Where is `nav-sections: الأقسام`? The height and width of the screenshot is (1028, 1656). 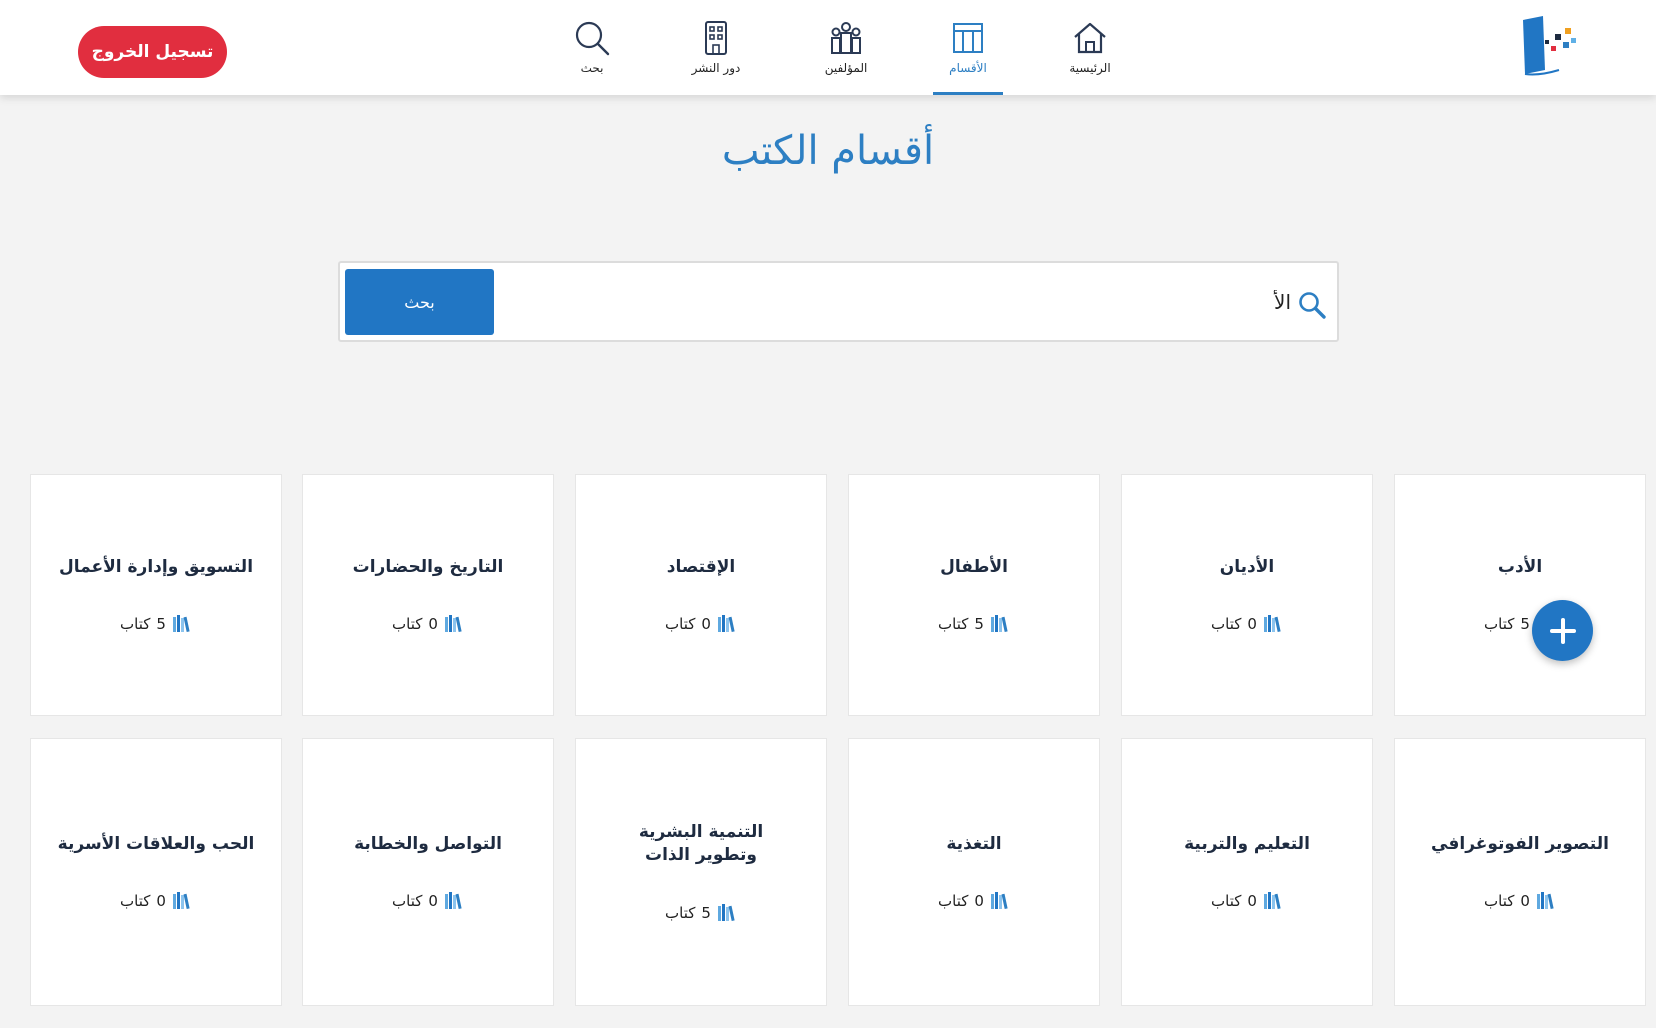 nav-sections: الأقسام is located at coordinates (968, 47).